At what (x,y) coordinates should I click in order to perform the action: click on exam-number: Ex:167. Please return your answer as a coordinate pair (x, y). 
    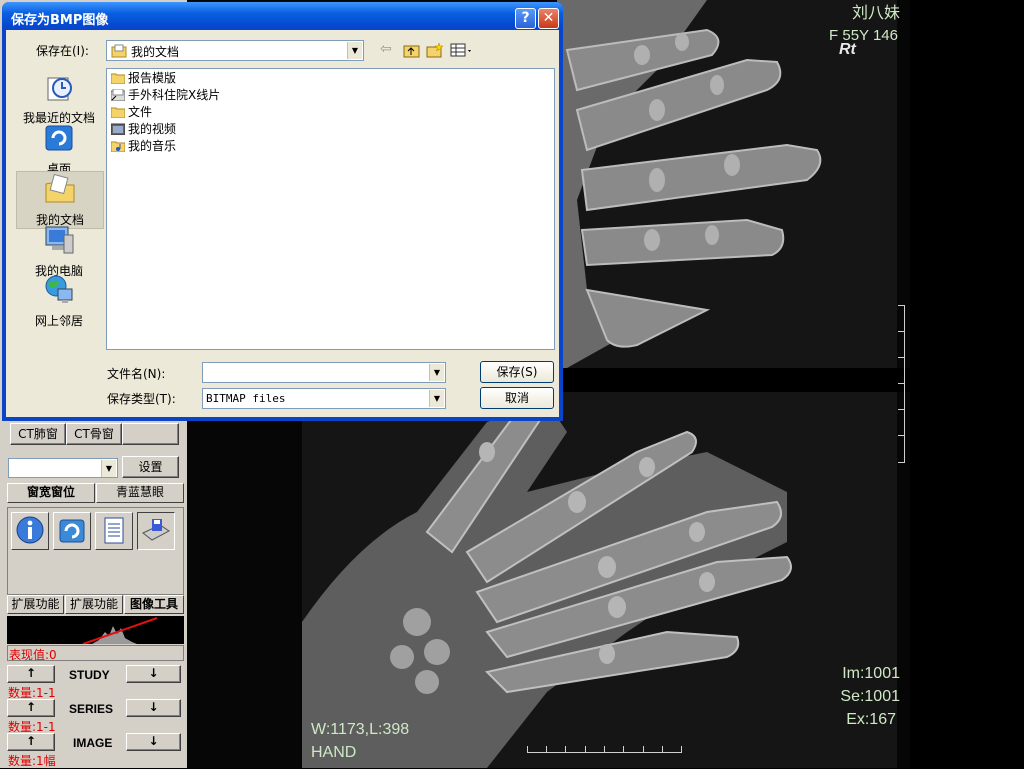
    Looking at the image, I should click on (871, 719).